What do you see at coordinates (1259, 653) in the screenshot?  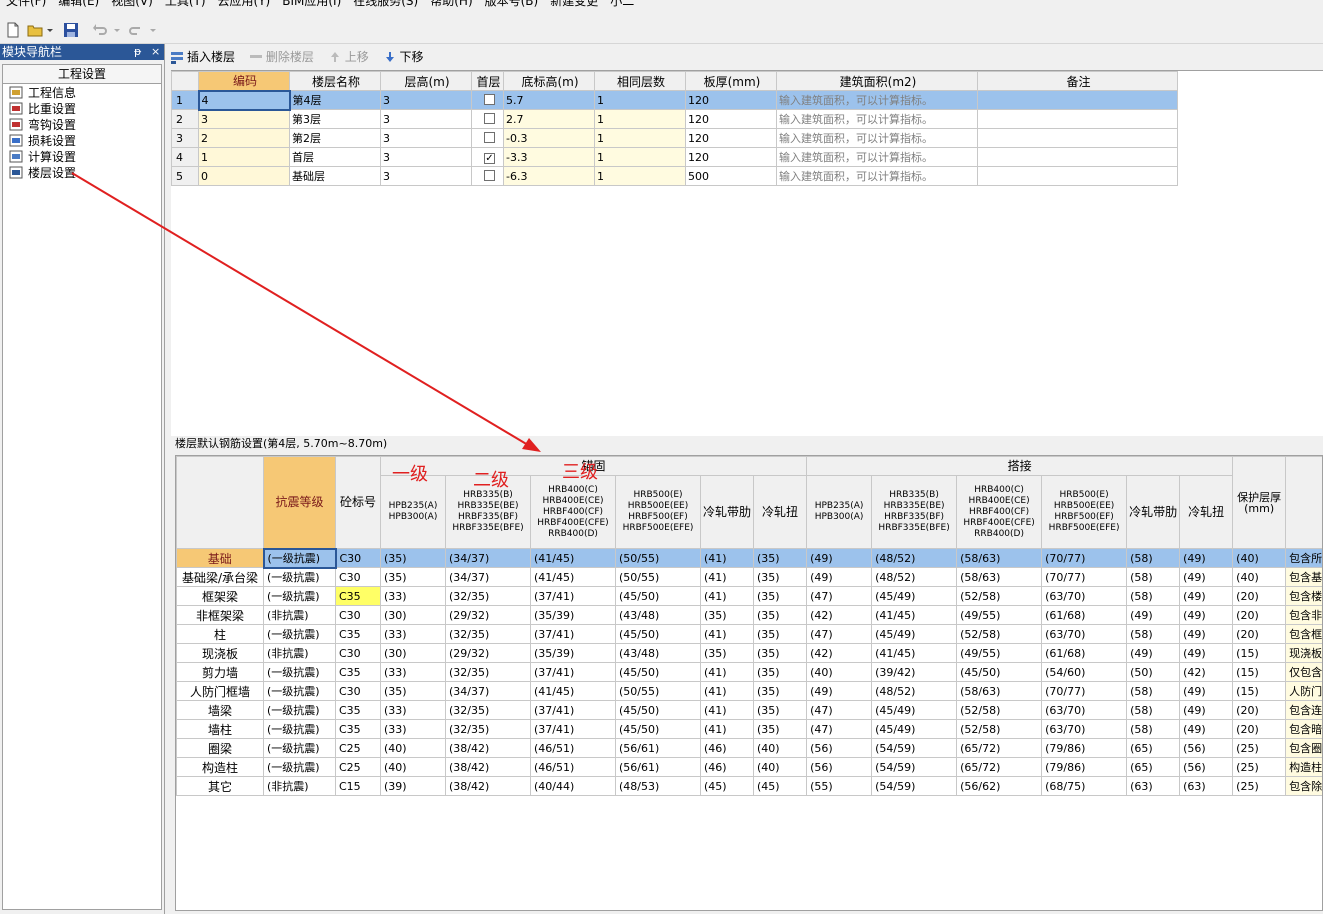 I see `cover-cell: (15)` at bounding box center [1259, 653].